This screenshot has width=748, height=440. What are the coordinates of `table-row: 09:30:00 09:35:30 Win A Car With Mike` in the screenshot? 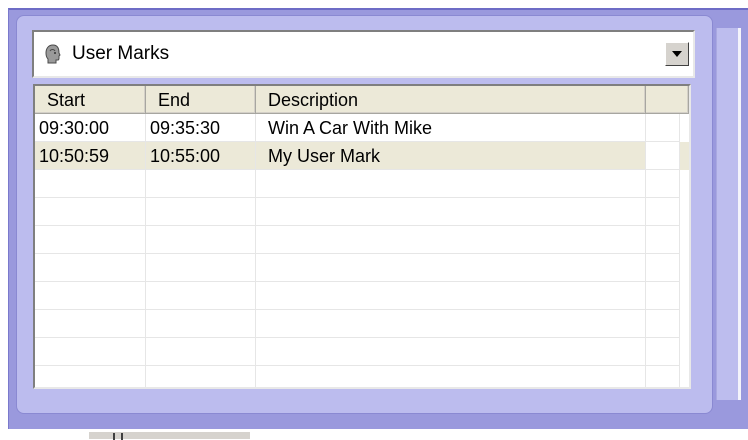 It's located at (362, 128).